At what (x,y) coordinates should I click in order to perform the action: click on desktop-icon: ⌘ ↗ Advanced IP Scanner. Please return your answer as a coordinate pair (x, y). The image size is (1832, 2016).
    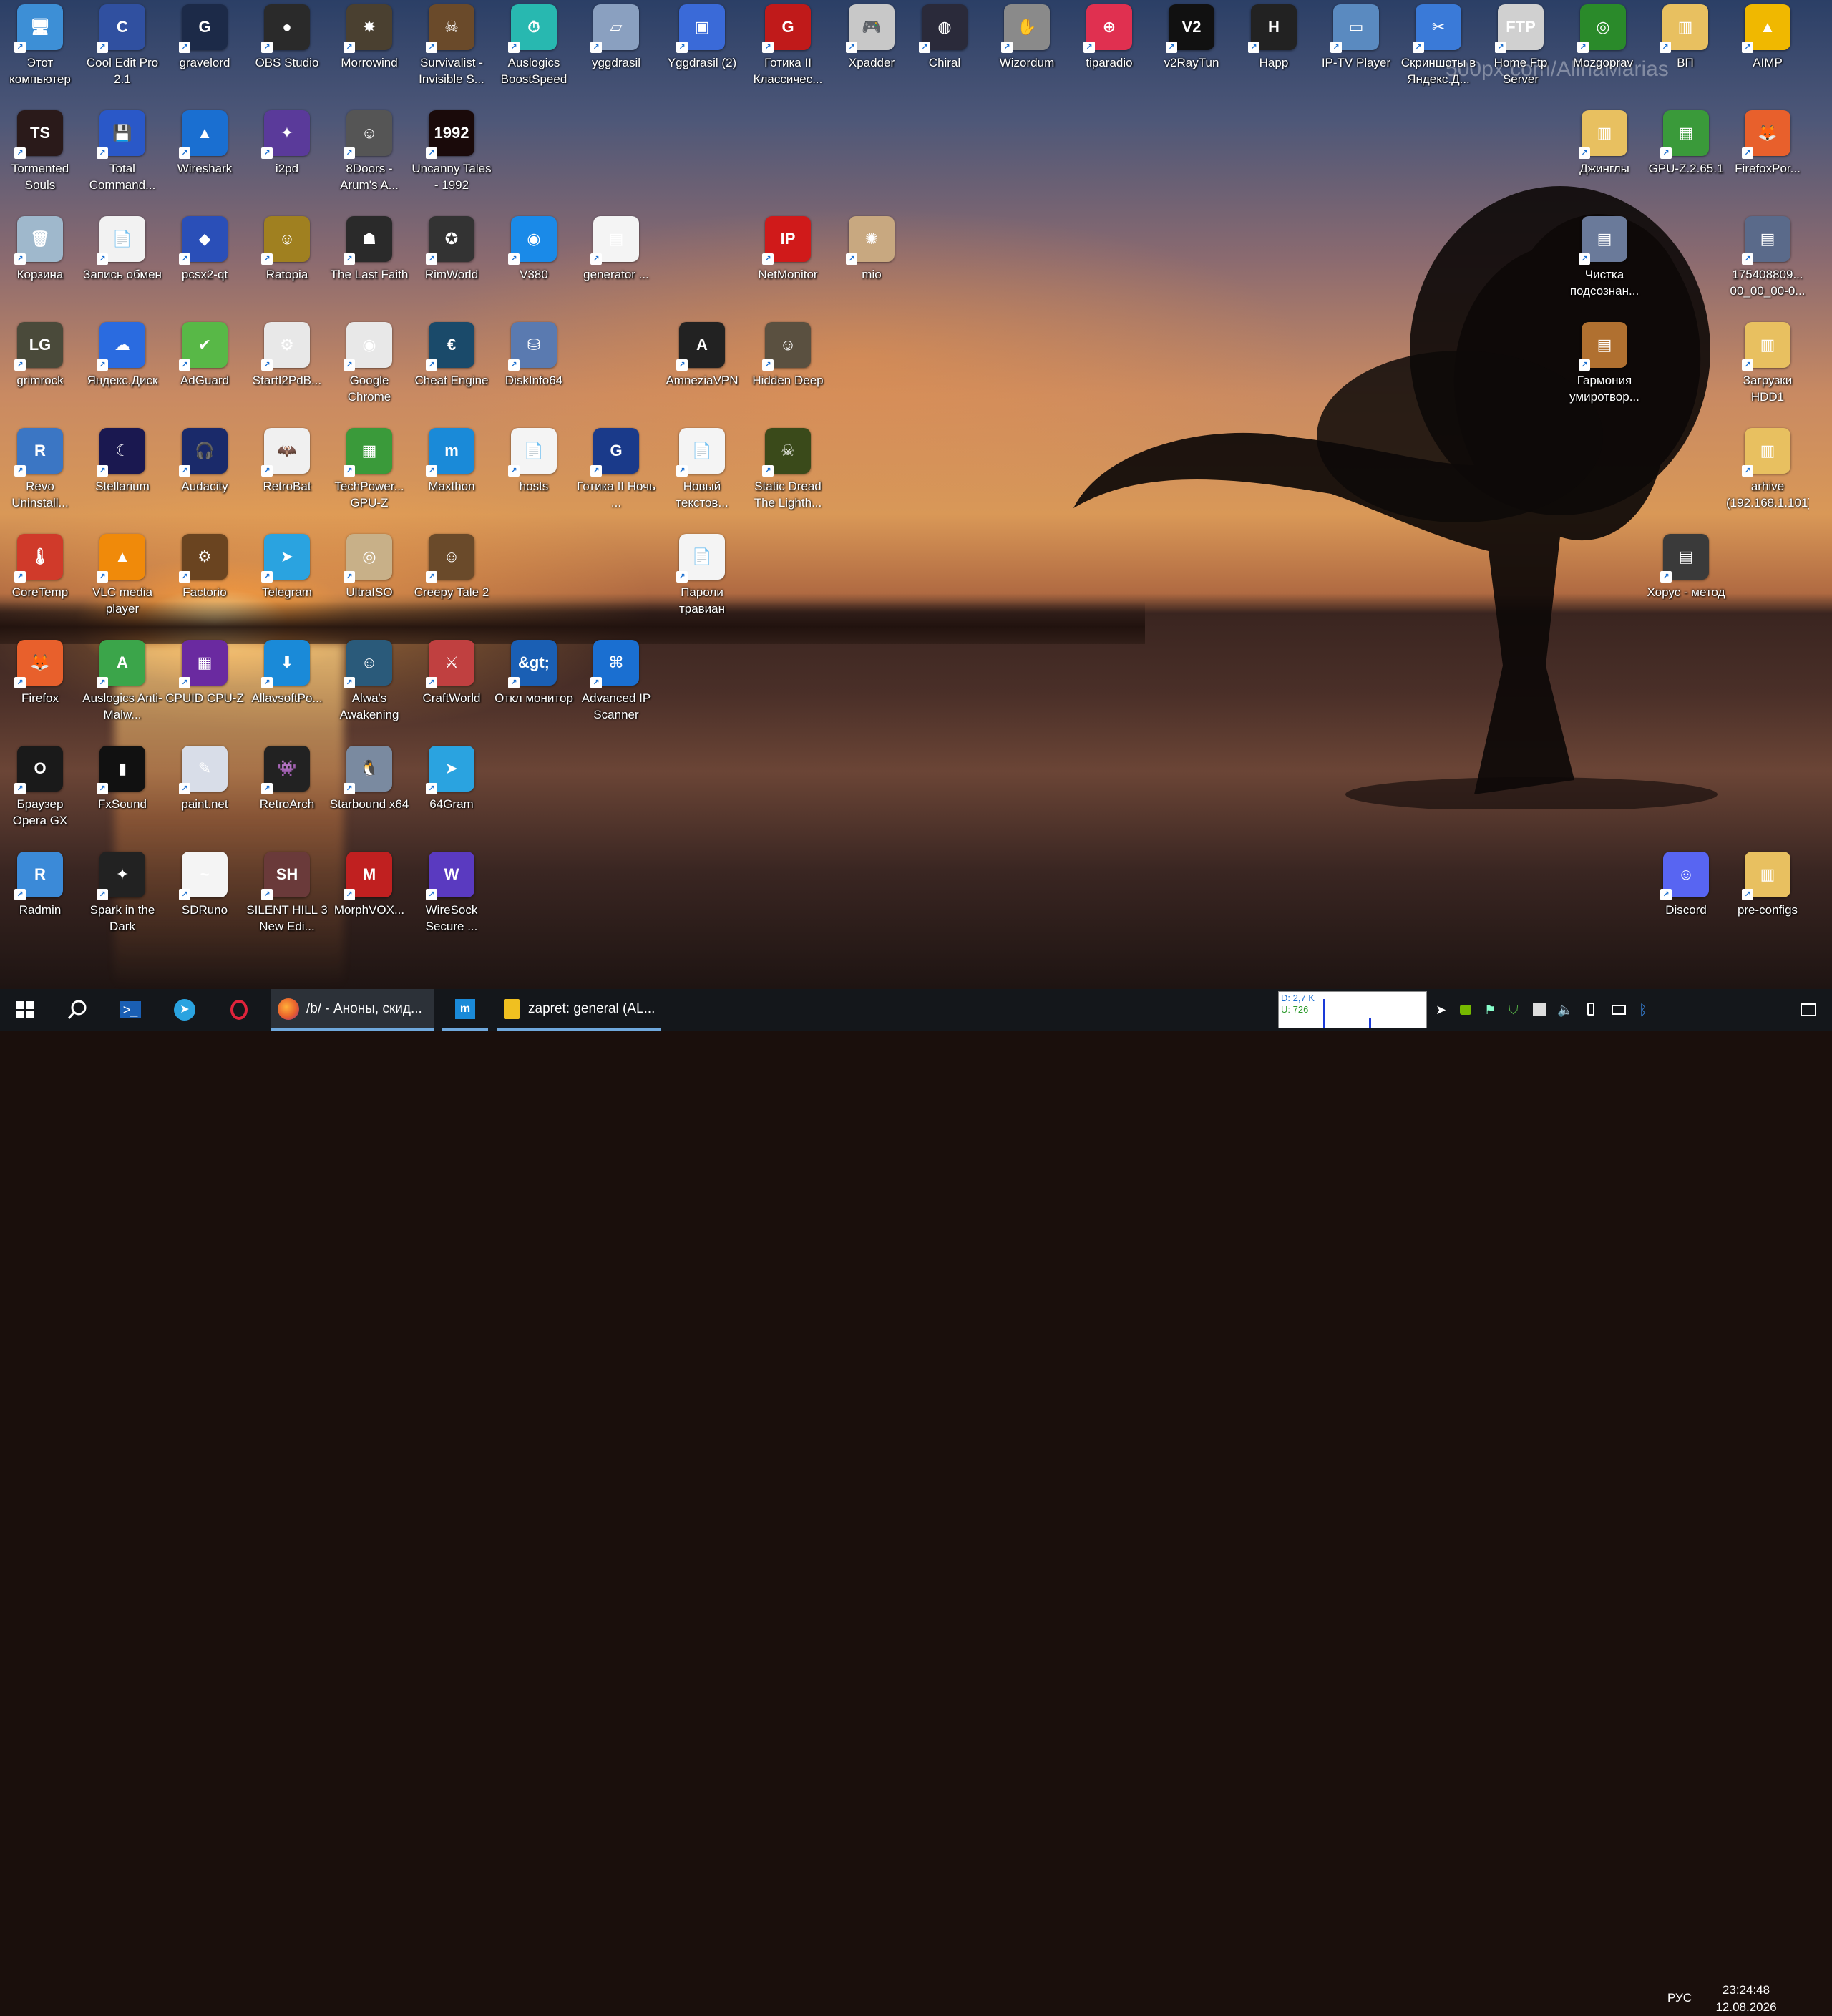
    Looking at the image, I should click on (616, 687).